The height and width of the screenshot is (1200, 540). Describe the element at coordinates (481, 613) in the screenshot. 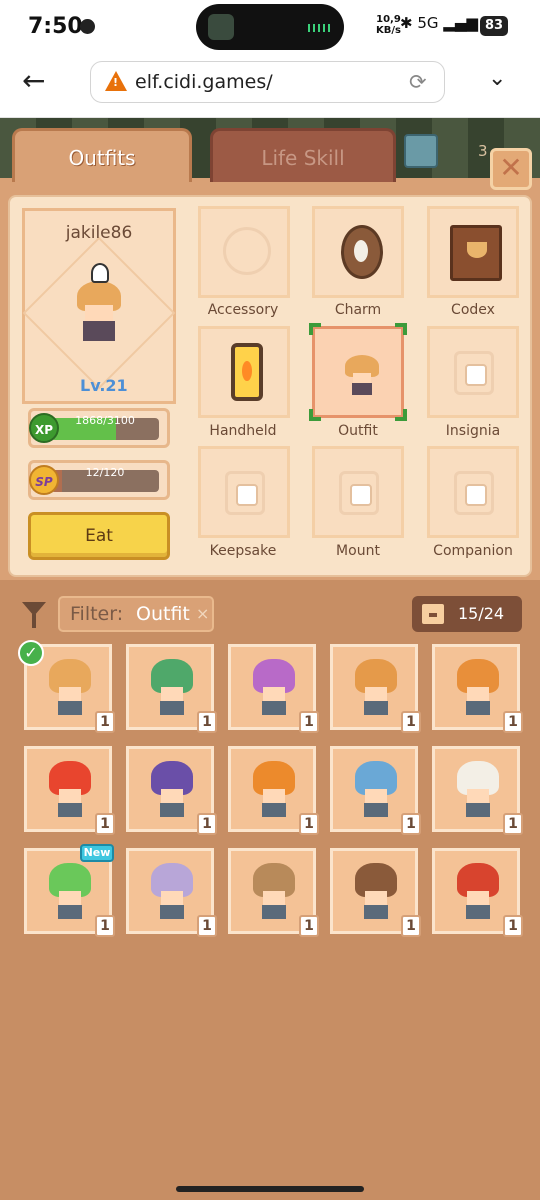

I see `storage-count: 15/24` at that location.